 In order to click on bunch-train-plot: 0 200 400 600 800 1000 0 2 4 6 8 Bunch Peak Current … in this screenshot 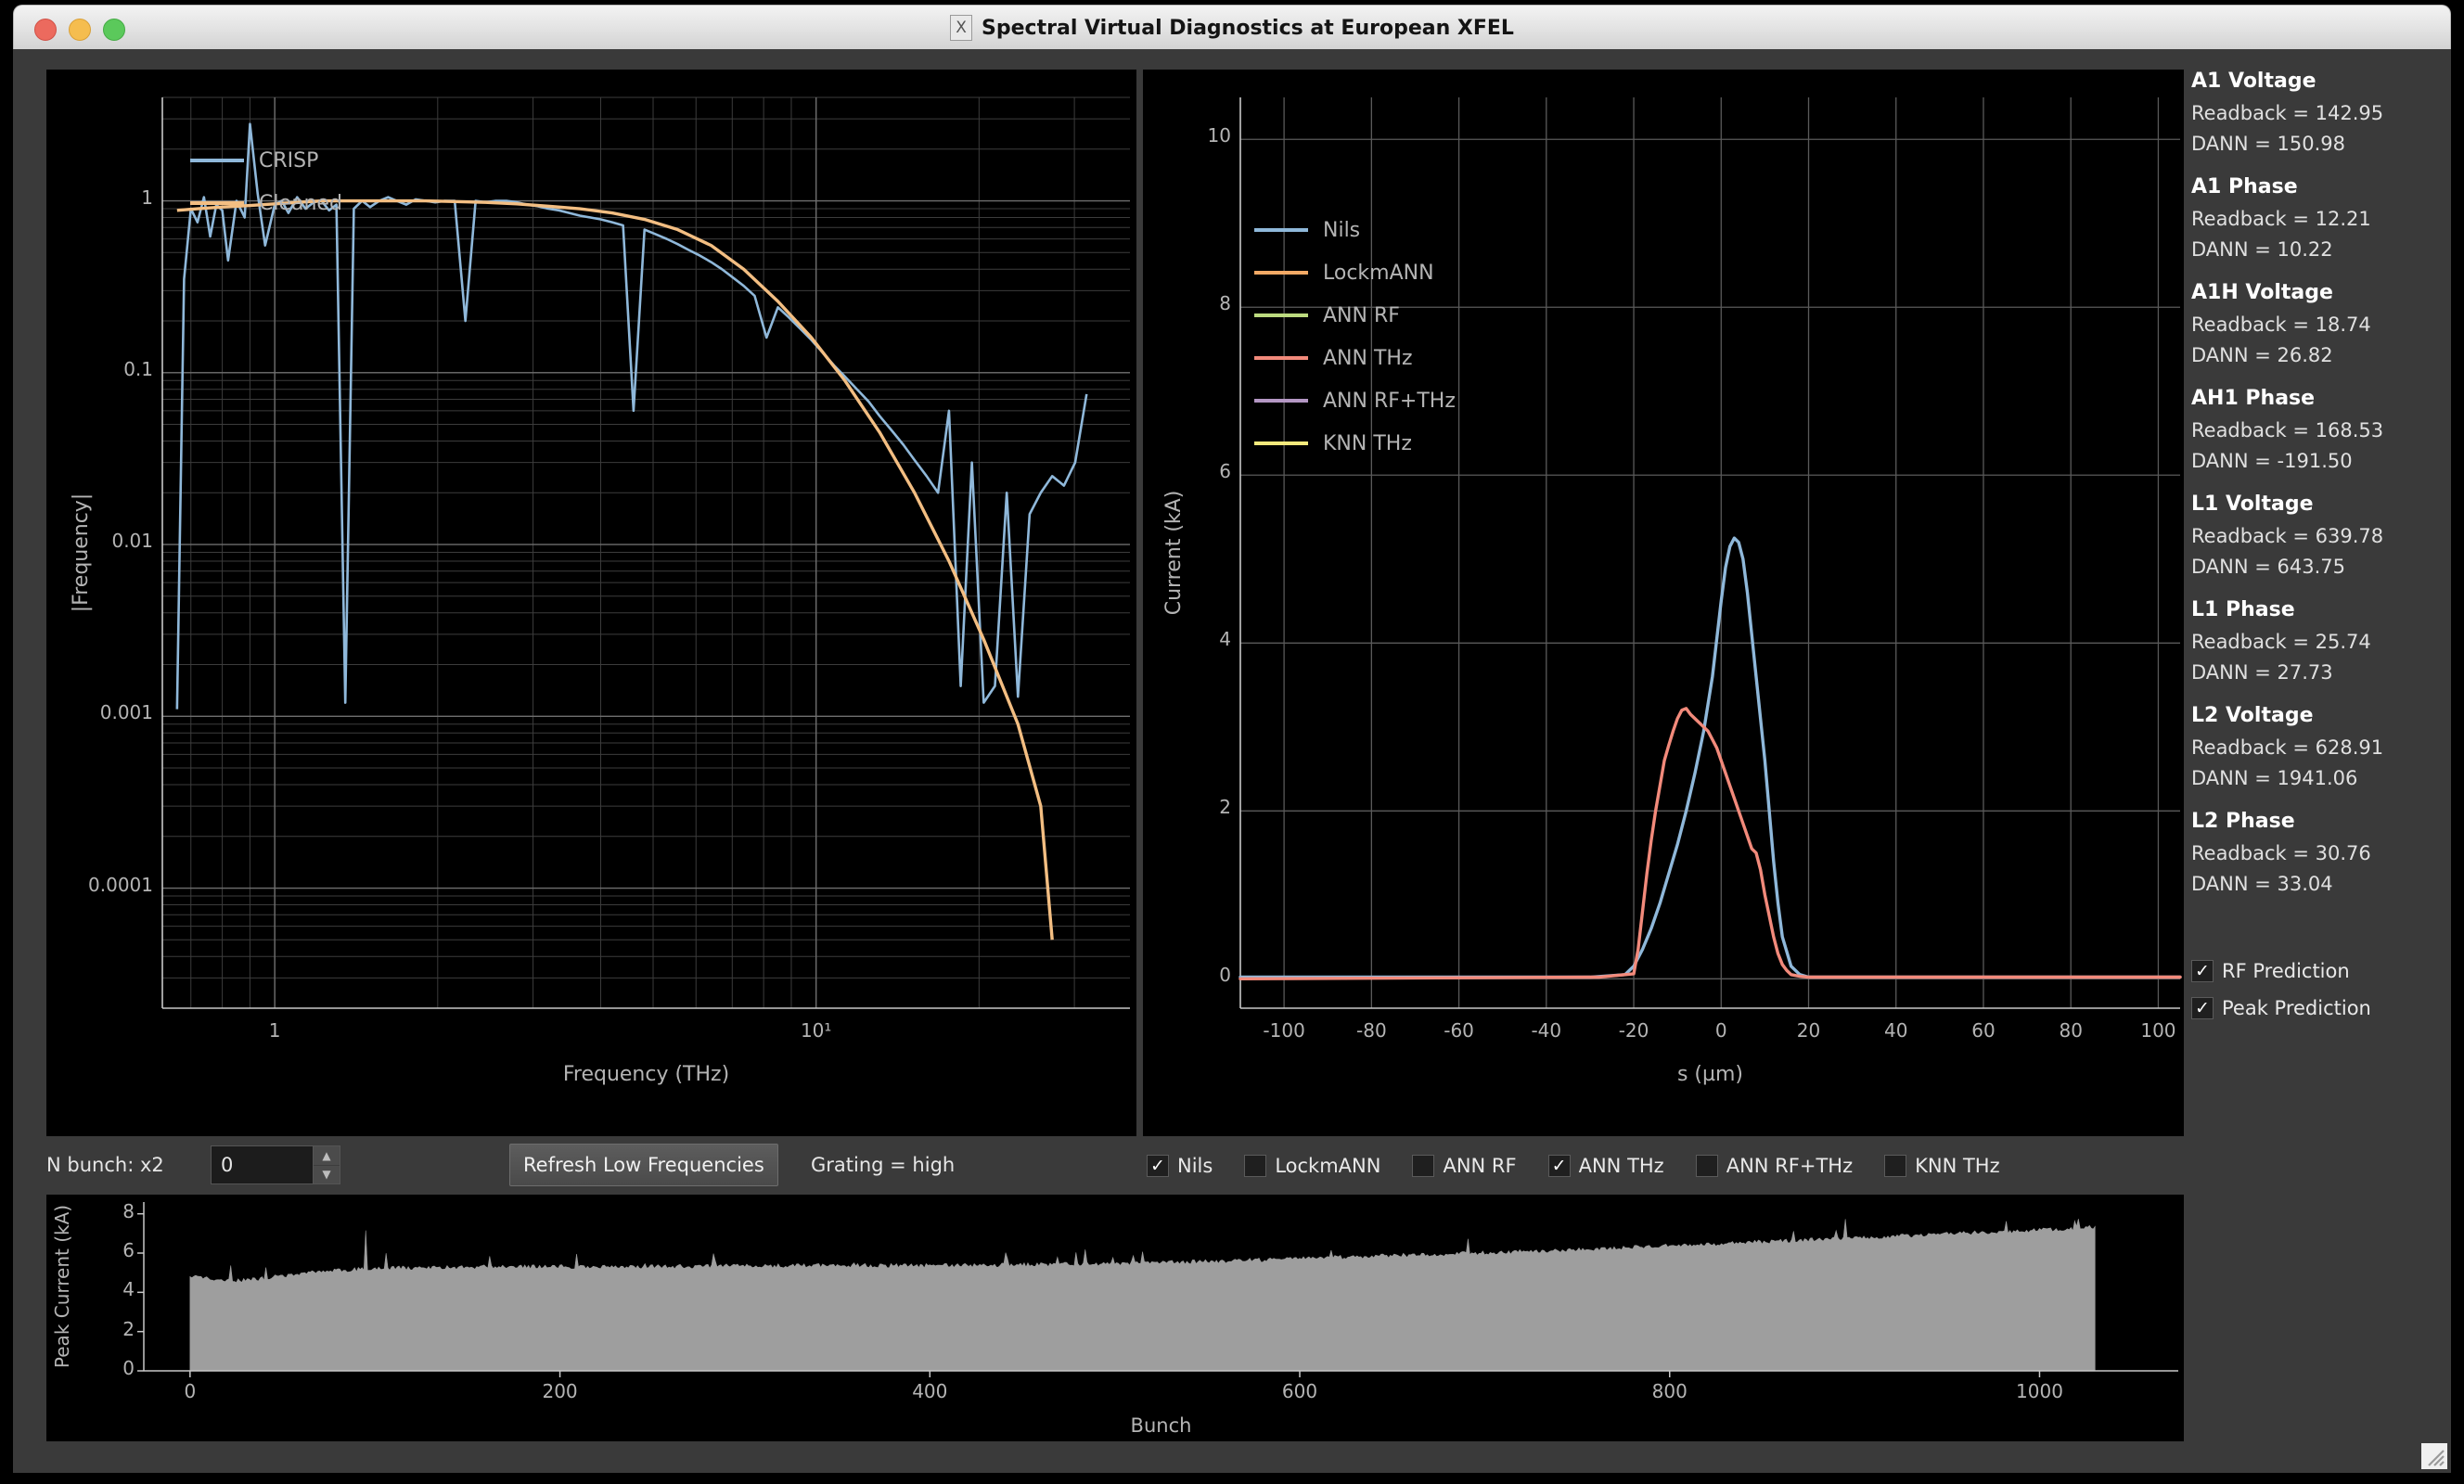, I will do `click(1115, 1318)`.